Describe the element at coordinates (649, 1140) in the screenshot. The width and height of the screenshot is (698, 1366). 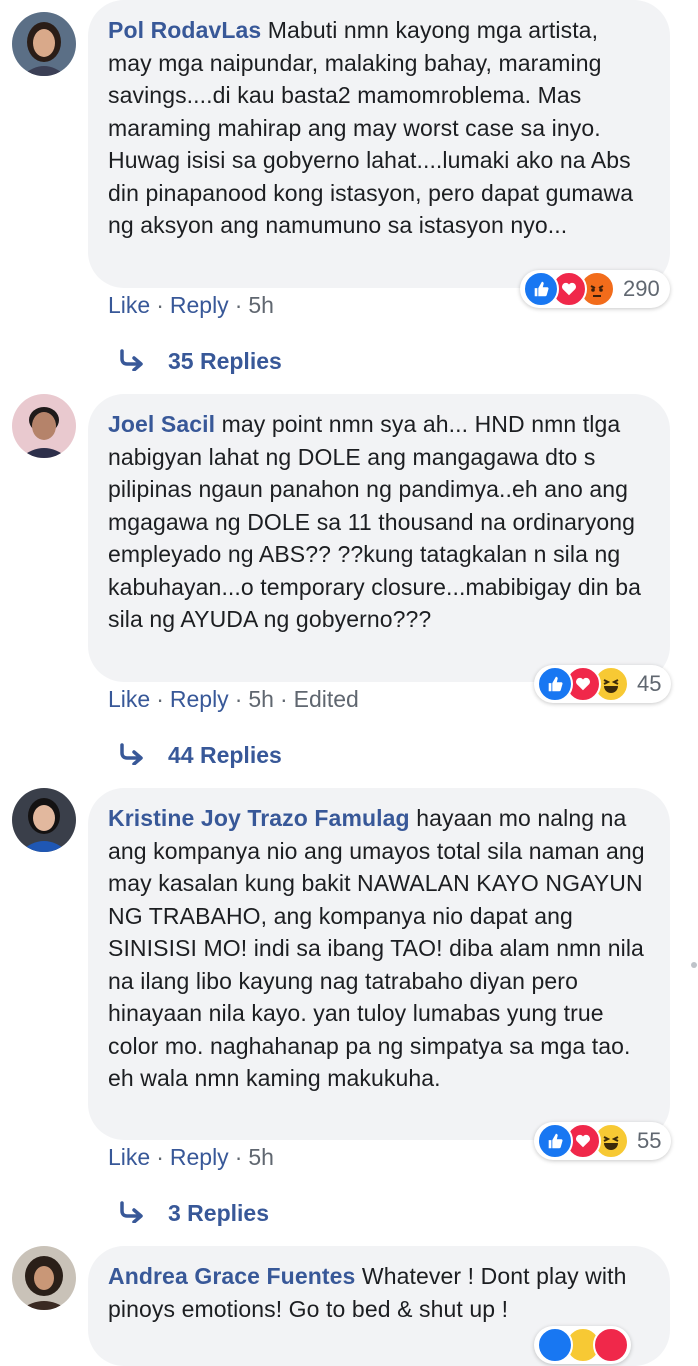
I see `reaction-count: 55` at that location.